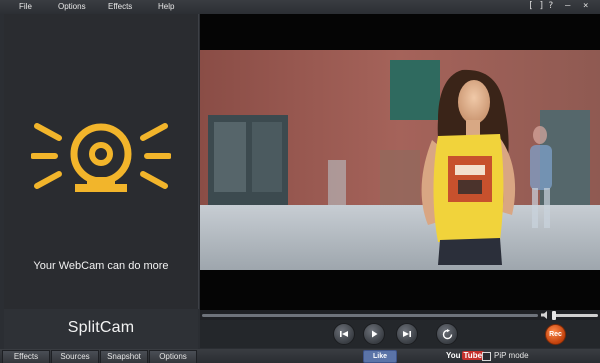 This screenshot has width=600, height=363. I want to click on refresh-icon, so click(447, 333).